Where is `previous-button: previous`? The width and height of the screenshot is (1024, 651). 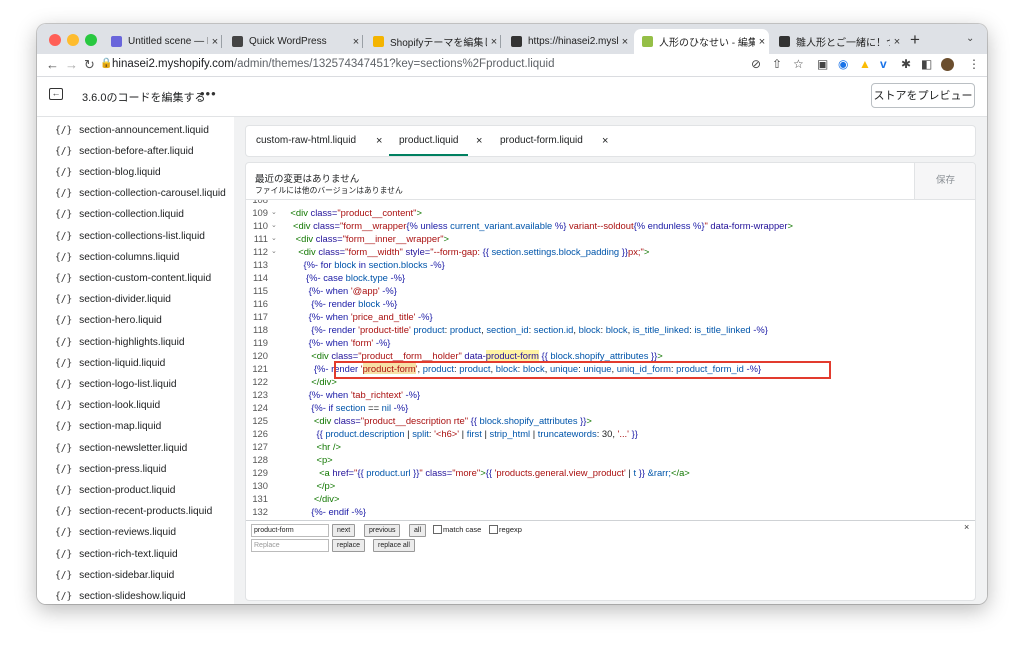
previous-button: previous is located at coordinates (382, 530).